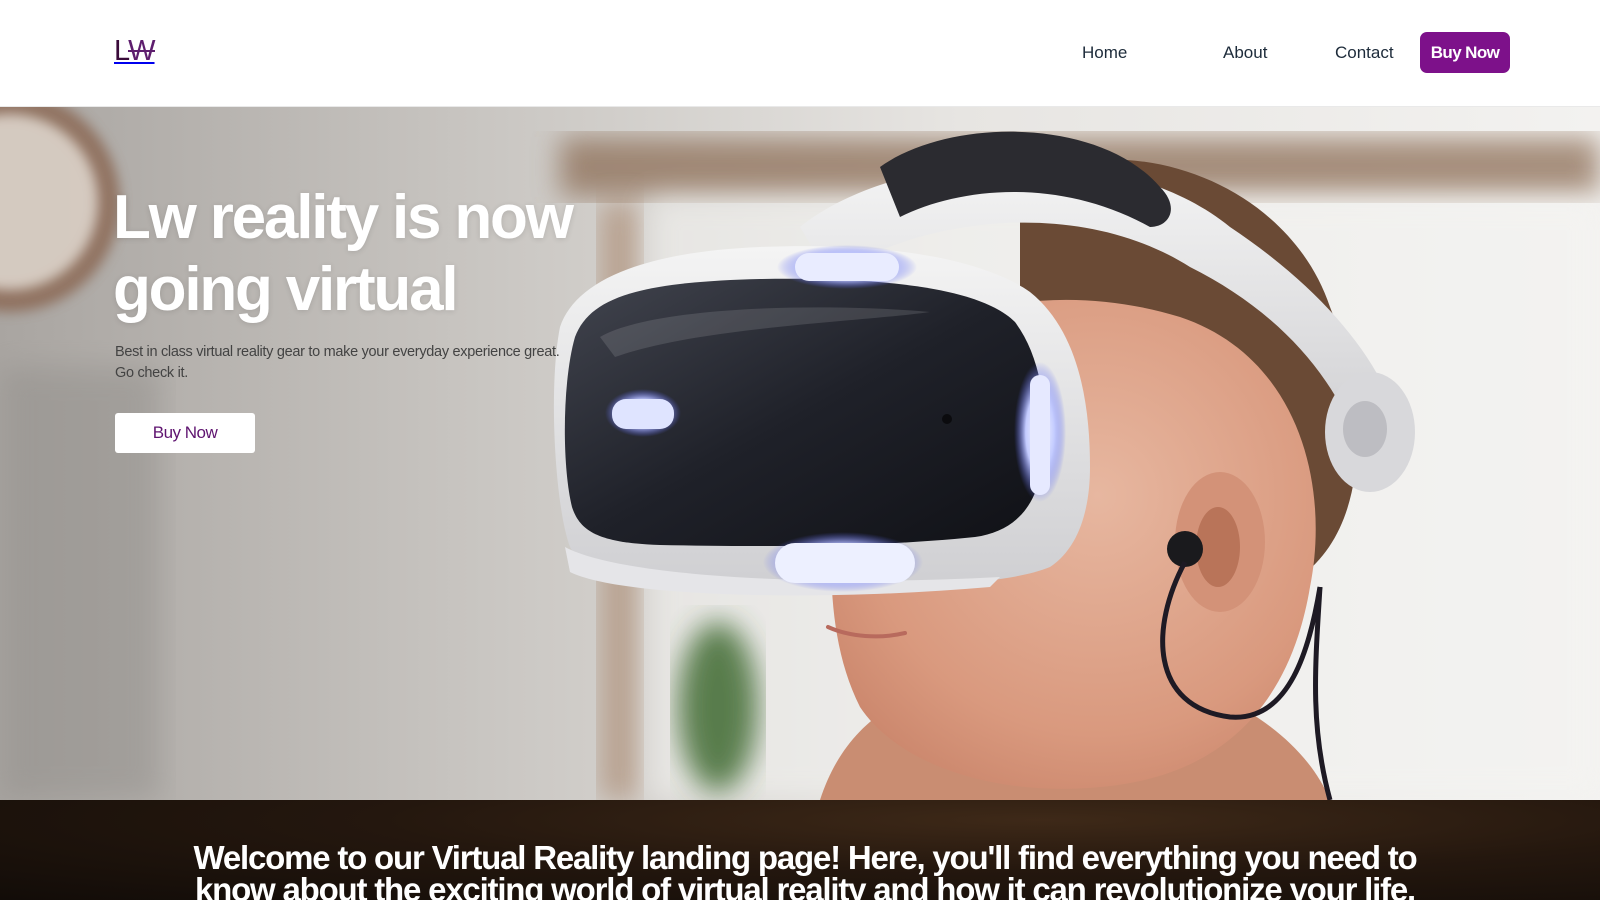 The width and height of the screenshot is (1600, 900). I want to click on logo: L W, so click(135, 50).